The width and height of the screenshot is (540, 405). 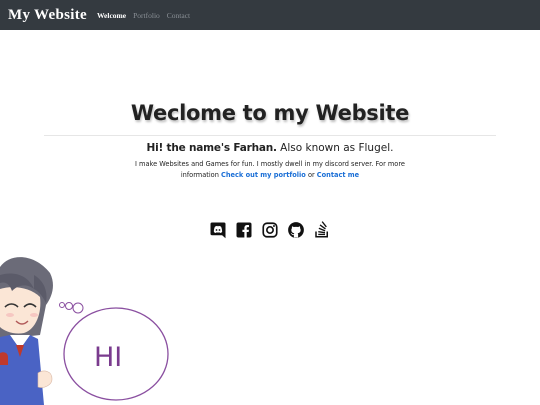 I want to click on nav-welcome: Welcome, so click(x=111, y=15).